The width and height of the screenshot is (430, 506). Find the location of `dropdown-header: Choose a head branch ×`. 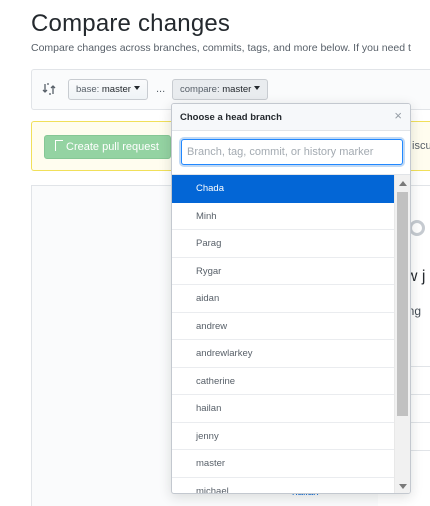

dropdown-header: Choose a head branch × is located at coordinates (291, 117).